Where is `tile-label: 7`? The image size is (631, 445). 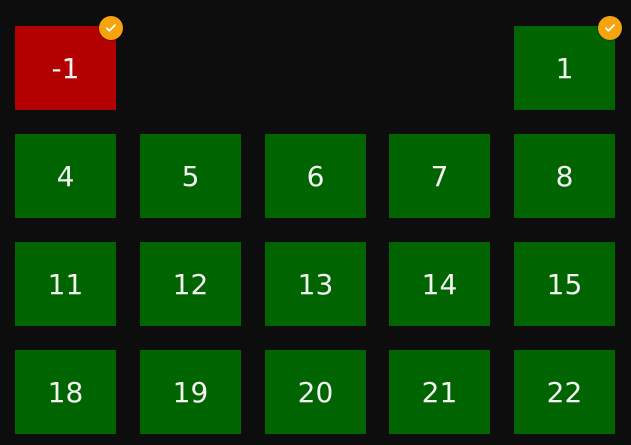 tile-label: 7 is located at coordinates (439, 176).